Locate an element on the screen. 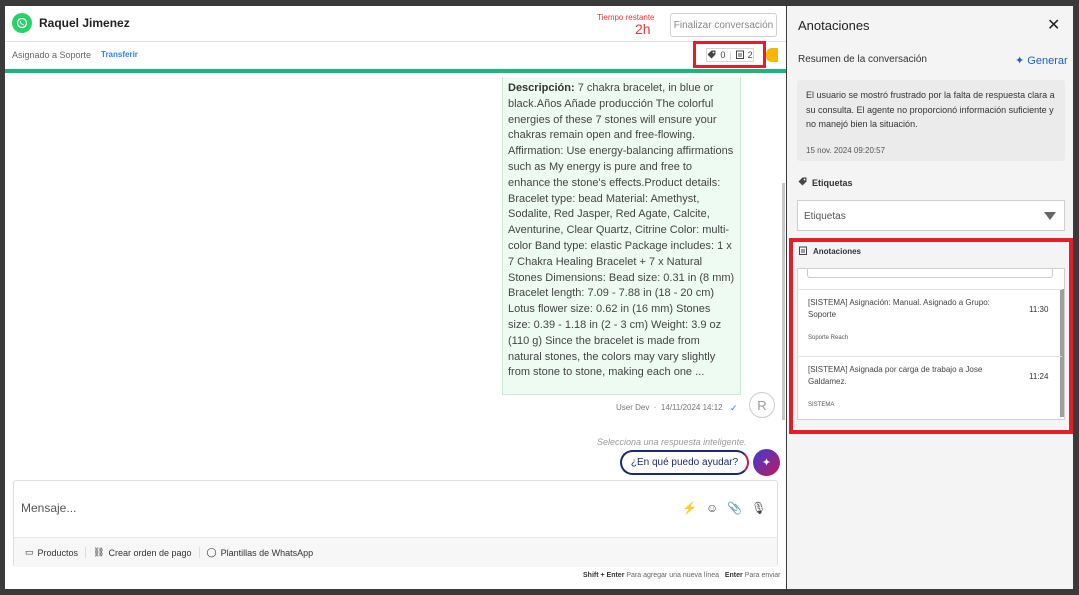  tags-section-label: Etiquetas is located at coordinates (825, 182).